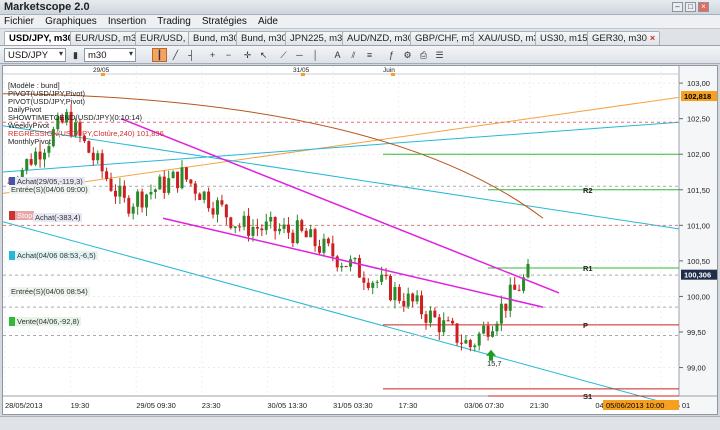 This screenshot has width=720, height=430. I want to click on zoom-out-icon: −, so click(228, 55).